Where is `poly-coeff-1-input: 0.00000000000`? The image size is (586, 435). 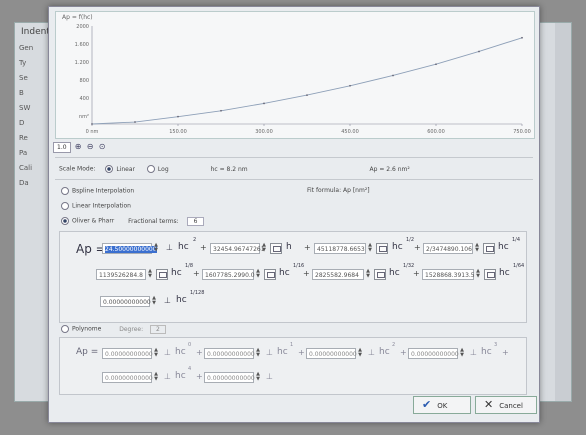
poly-coeff-1-input: 0.00000000000 is located at coordinates (229, 353).